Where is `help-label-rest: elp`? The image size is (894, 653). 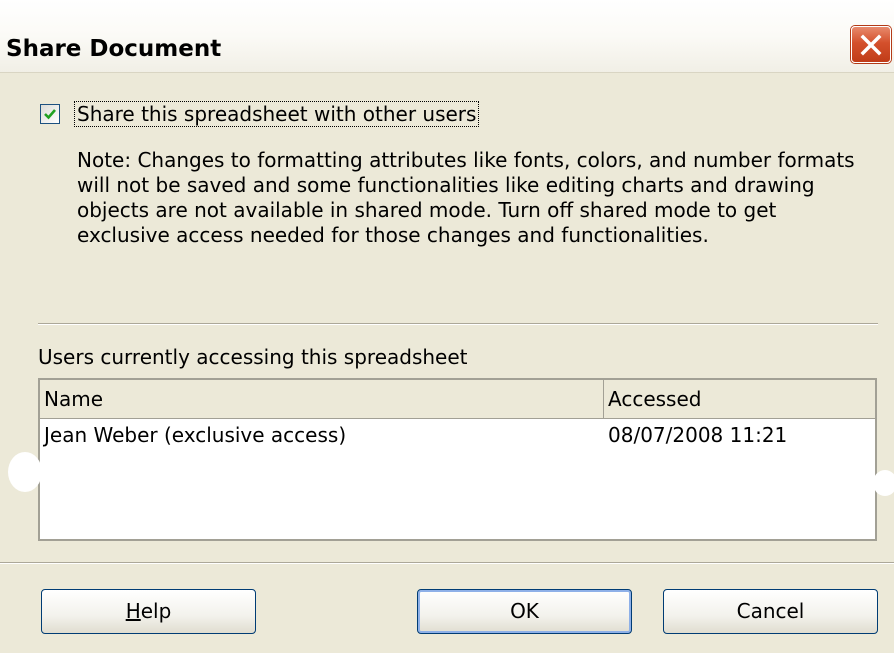
help-label-rest: elp is located at coordinates (156, 611).